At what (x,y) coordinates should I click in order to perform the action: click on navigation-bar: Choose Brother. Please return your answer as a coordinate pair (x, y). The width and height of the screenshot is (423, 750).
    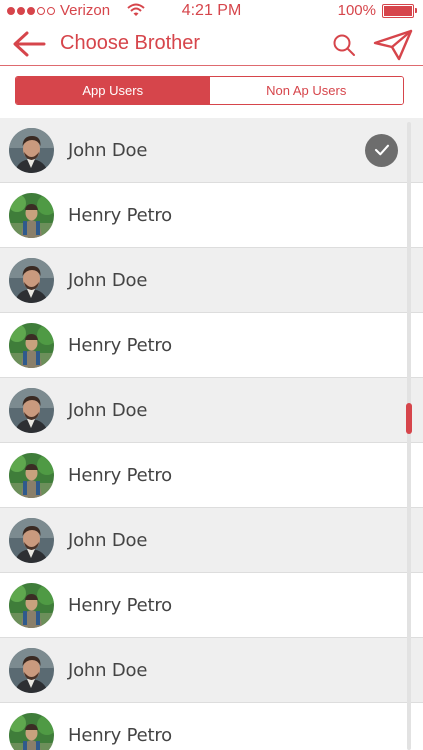
    Looking at the image, I should click on (211, 44).